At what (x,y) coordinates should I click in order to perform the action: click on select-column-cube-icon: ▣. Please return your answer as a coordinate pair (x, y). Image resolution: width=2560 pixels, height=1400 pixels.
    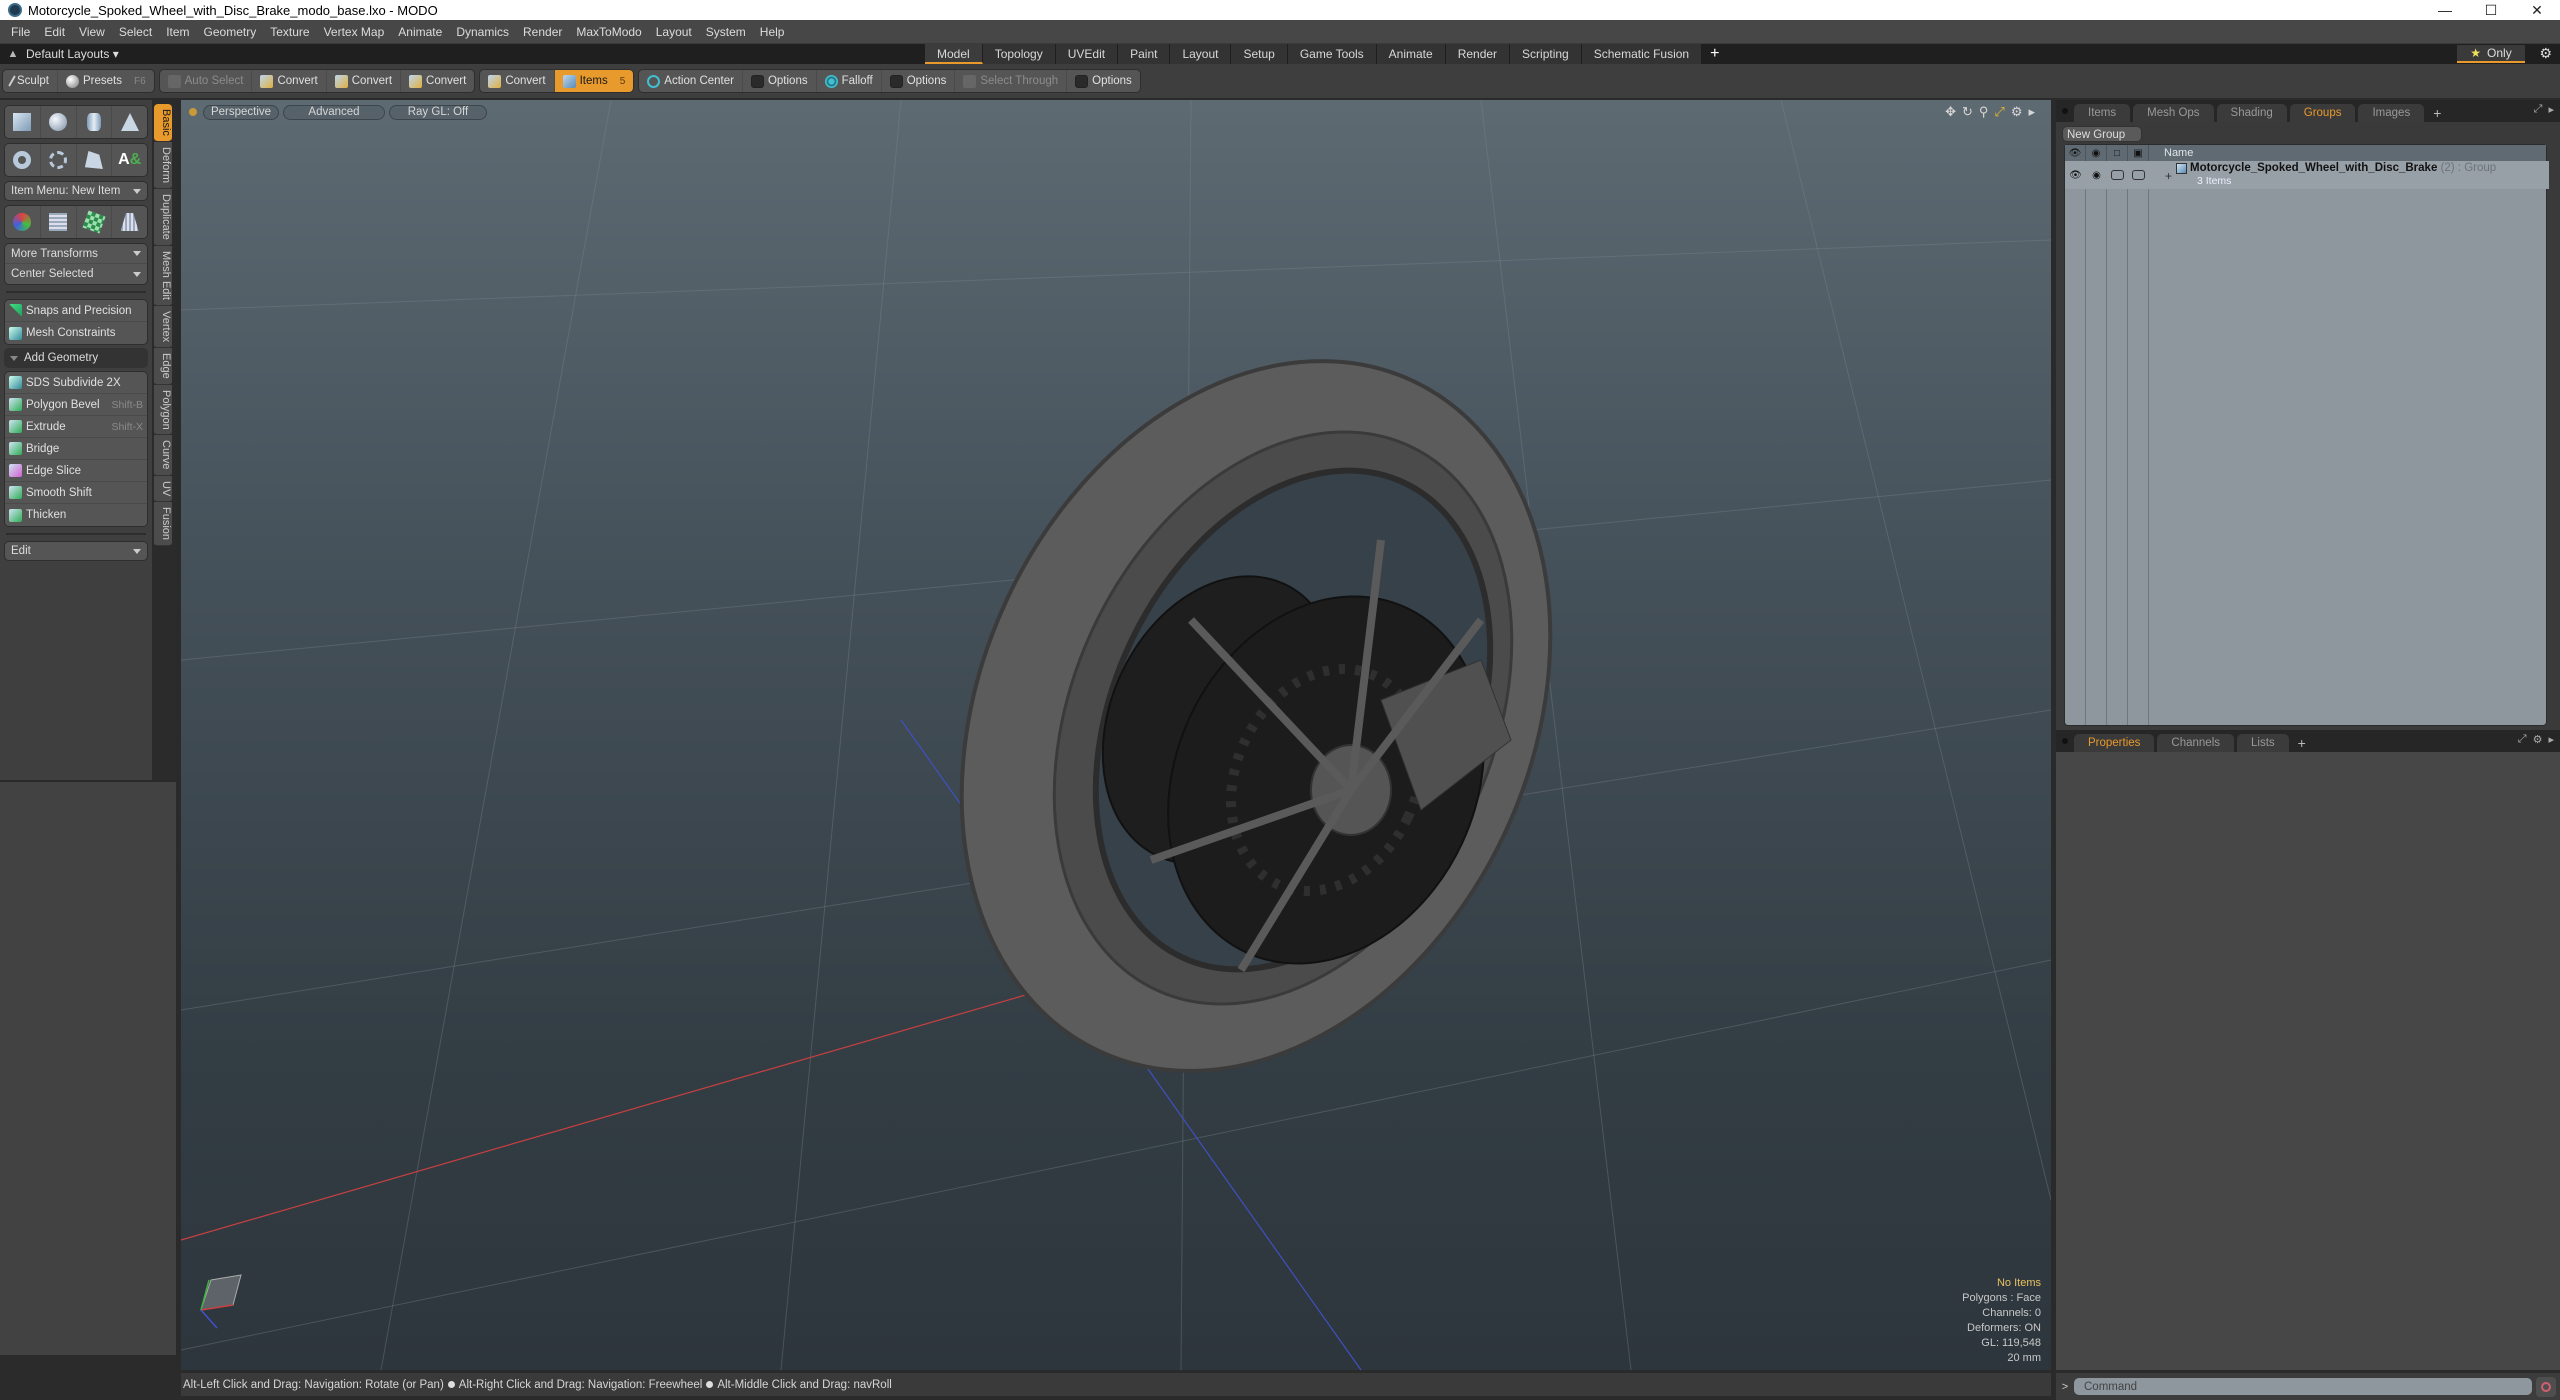
    Looking at the image, I should click on (2138, 153).